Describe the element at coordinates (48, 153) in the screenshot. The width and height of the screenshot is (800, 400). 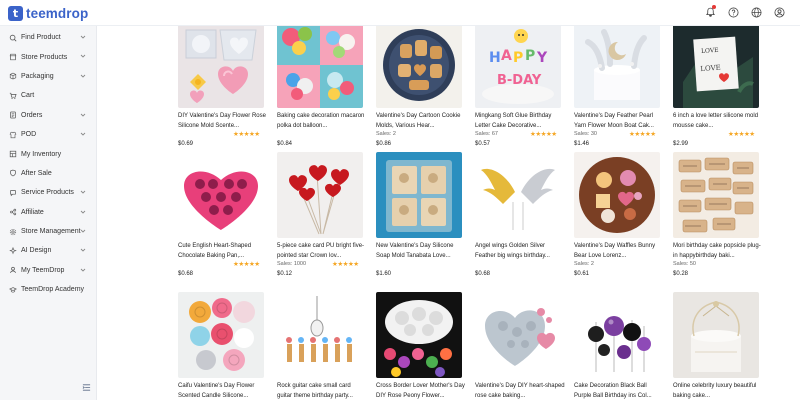
I see `sidebar-item-my-inventory: My Inventory` at that location.